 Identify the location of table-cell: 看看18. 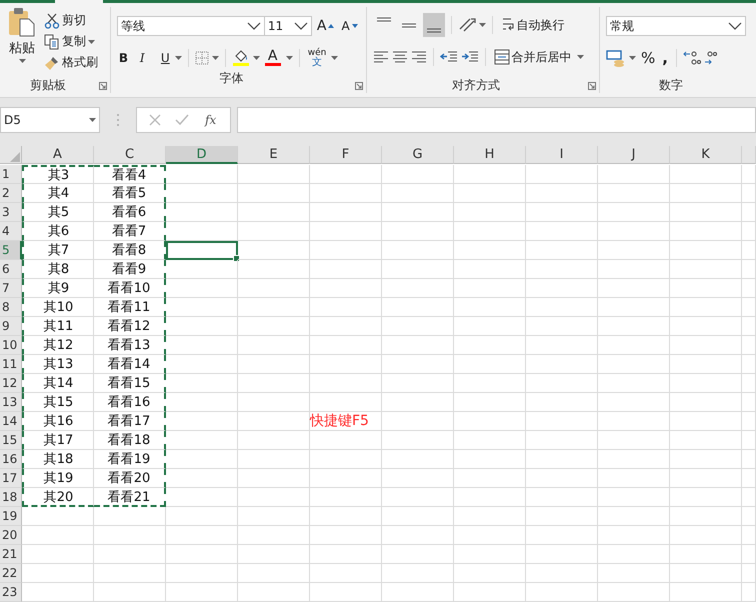
(130, 440).